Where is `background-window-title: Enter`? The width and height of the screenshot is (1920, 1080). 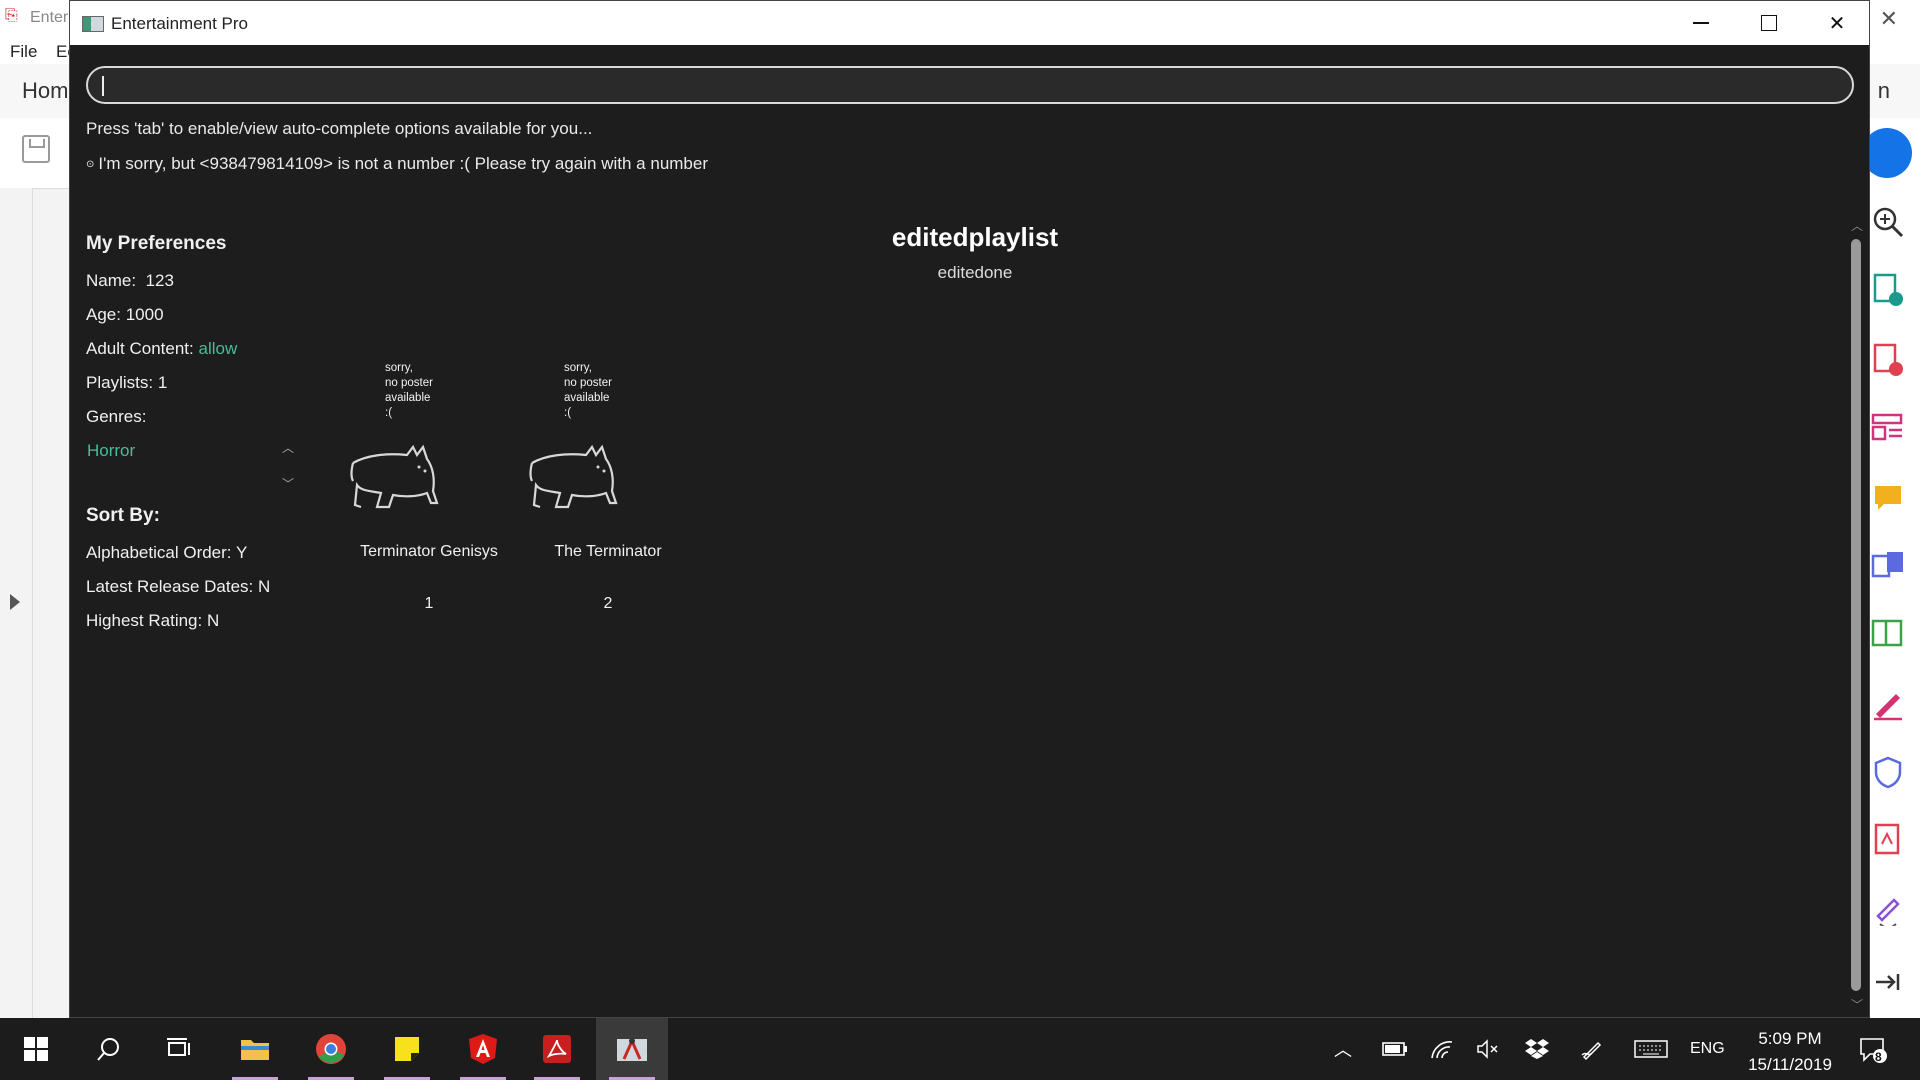
background-window-title: Enter is located at coordinates (49, 17).